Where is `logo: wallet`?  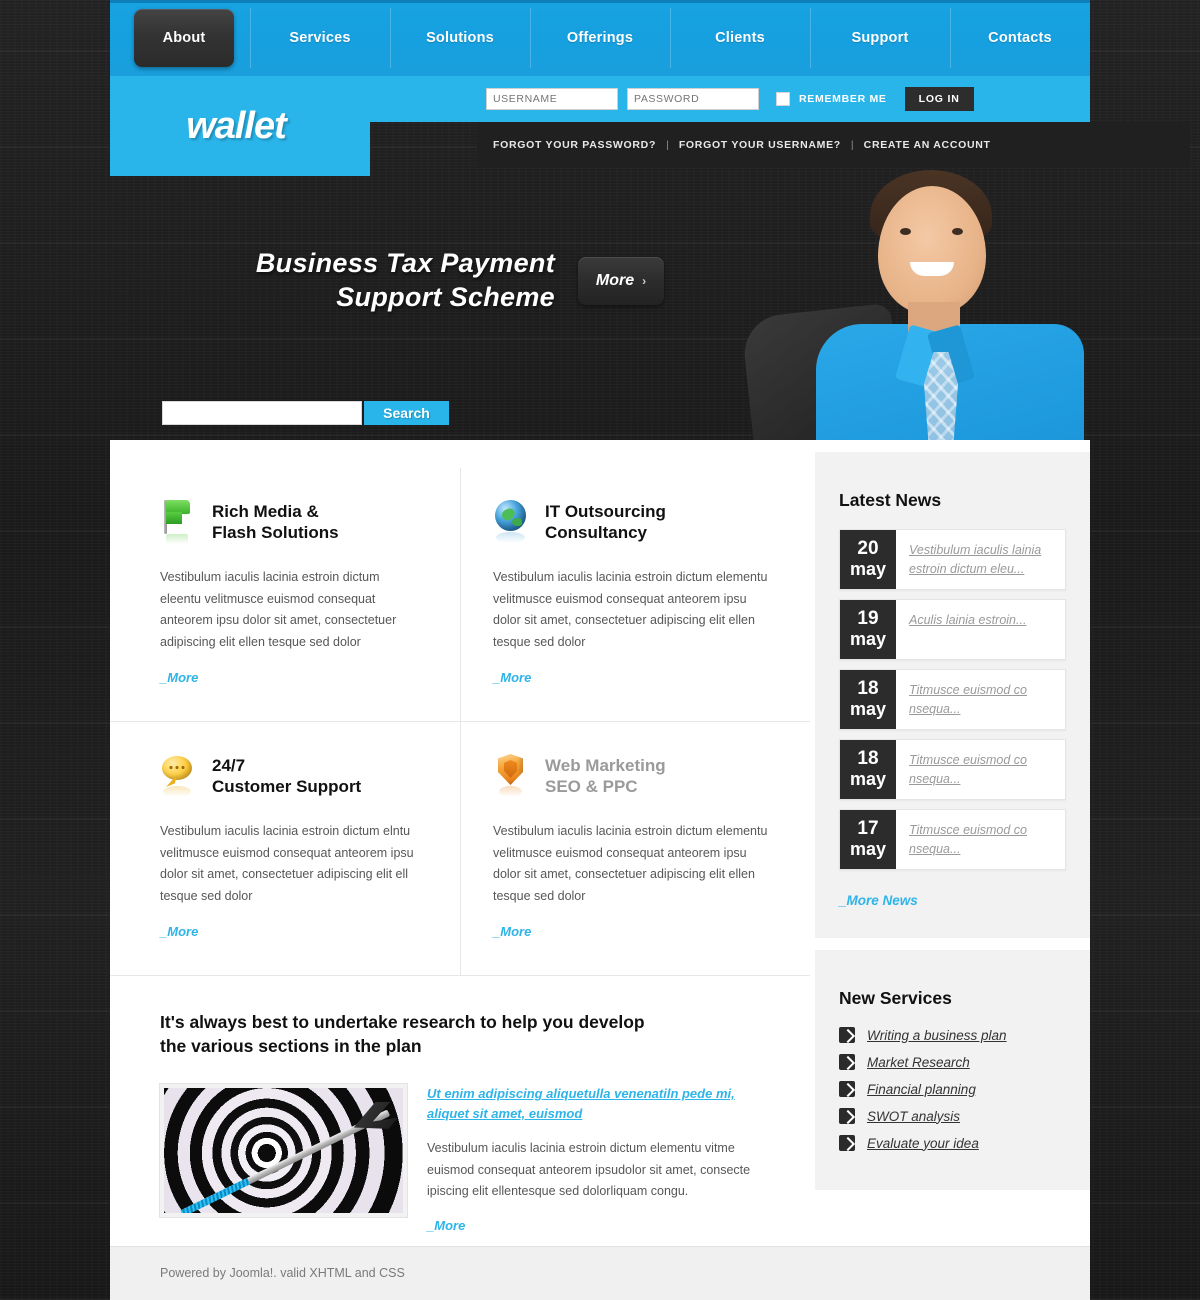
logo: wallet is located at coordinates (240, 126).